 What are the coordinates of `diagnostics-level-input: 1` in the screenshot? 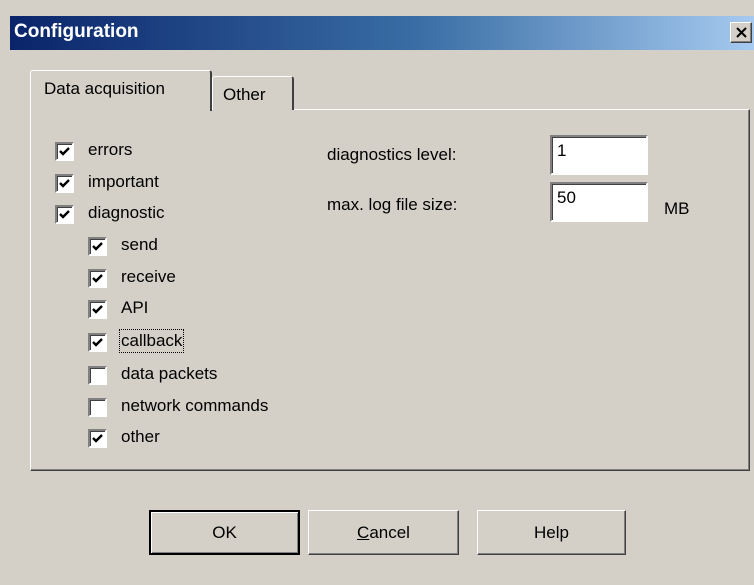 It's located at (599, 155).